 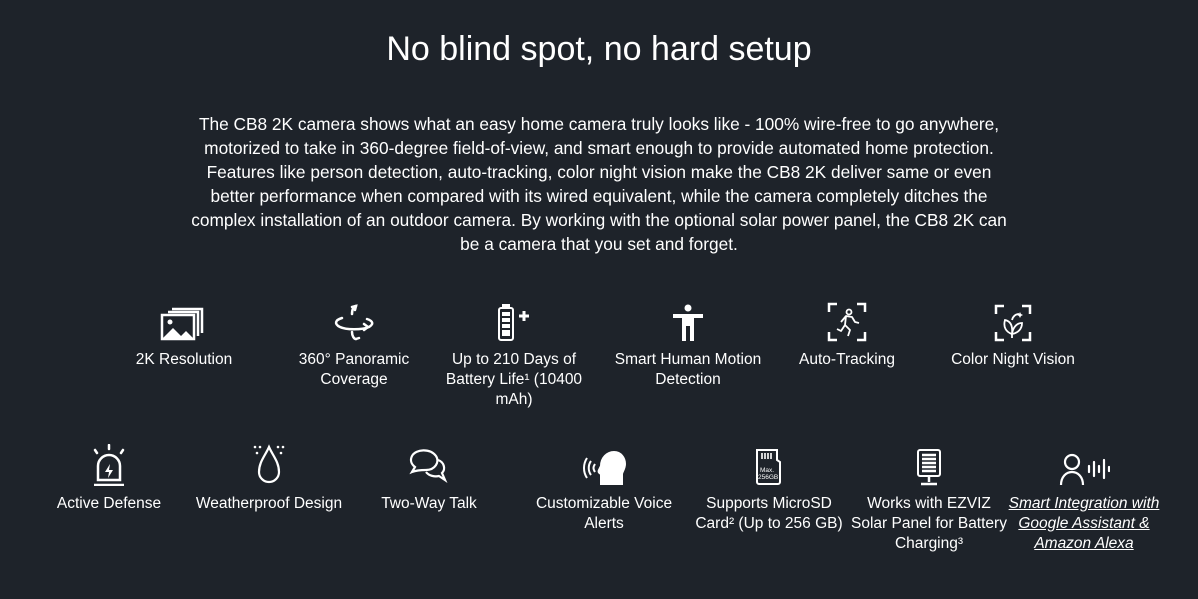 I want to click on feature-2k-resolution: 2K Resolution, so click(x=184, y=335).